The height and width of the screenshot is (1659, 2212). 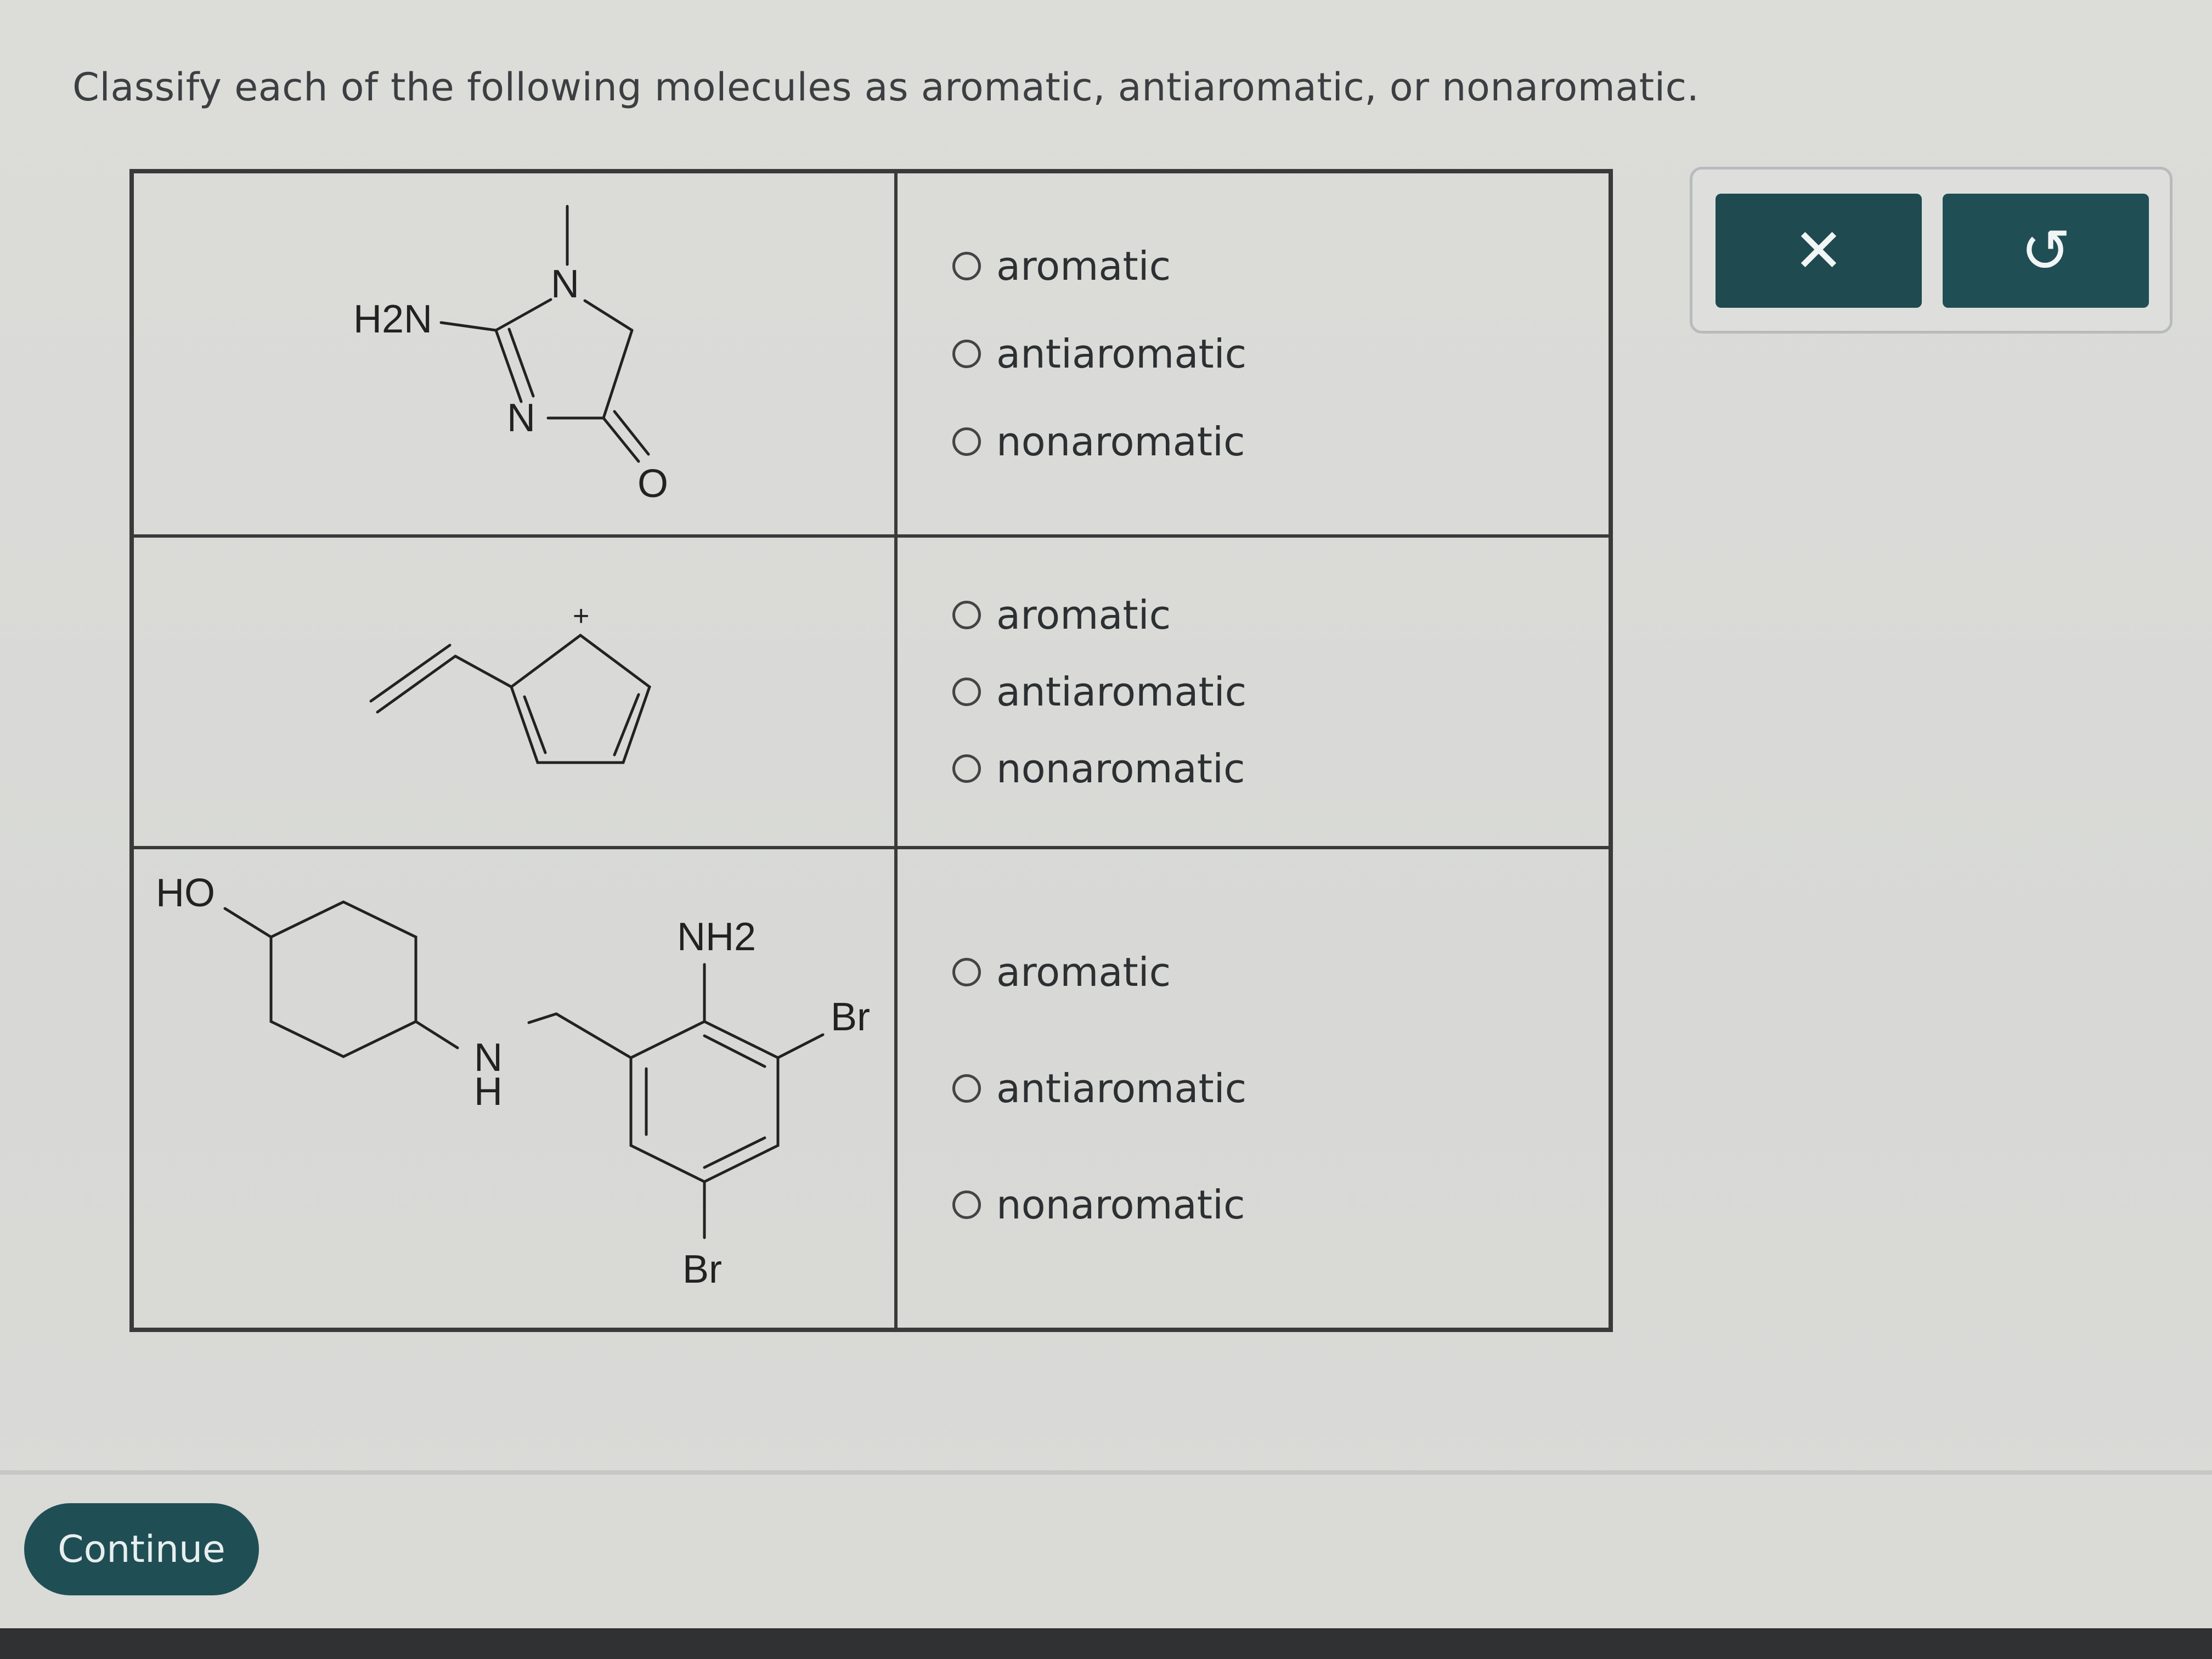 I want to click on molecule-2-structure: +, so click(x=510, y=682).